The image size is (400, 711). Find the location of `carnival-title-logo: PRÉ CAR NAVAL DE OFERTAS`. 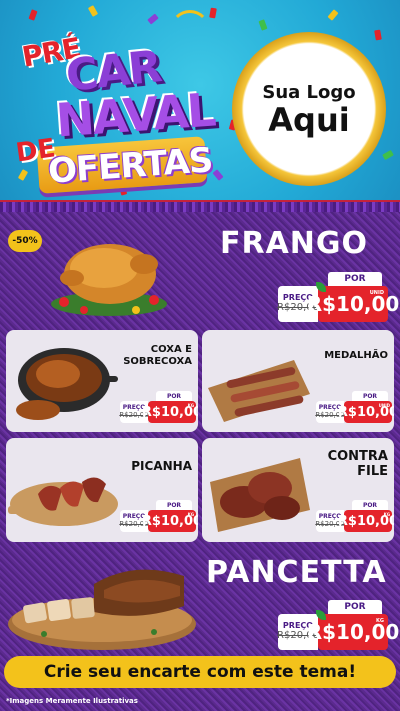

carnival-title-logo: PRÉ CAR NAVAL DE OFERTAS is located at coordinates (113, 108).